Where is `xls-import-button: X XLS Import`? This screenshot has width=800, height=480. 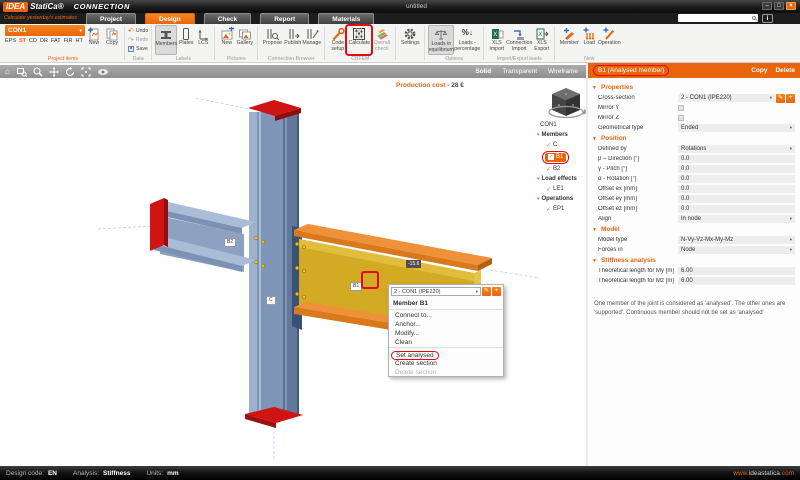 xls-import-button: X XLS Import is located at coordinates (496, 40).